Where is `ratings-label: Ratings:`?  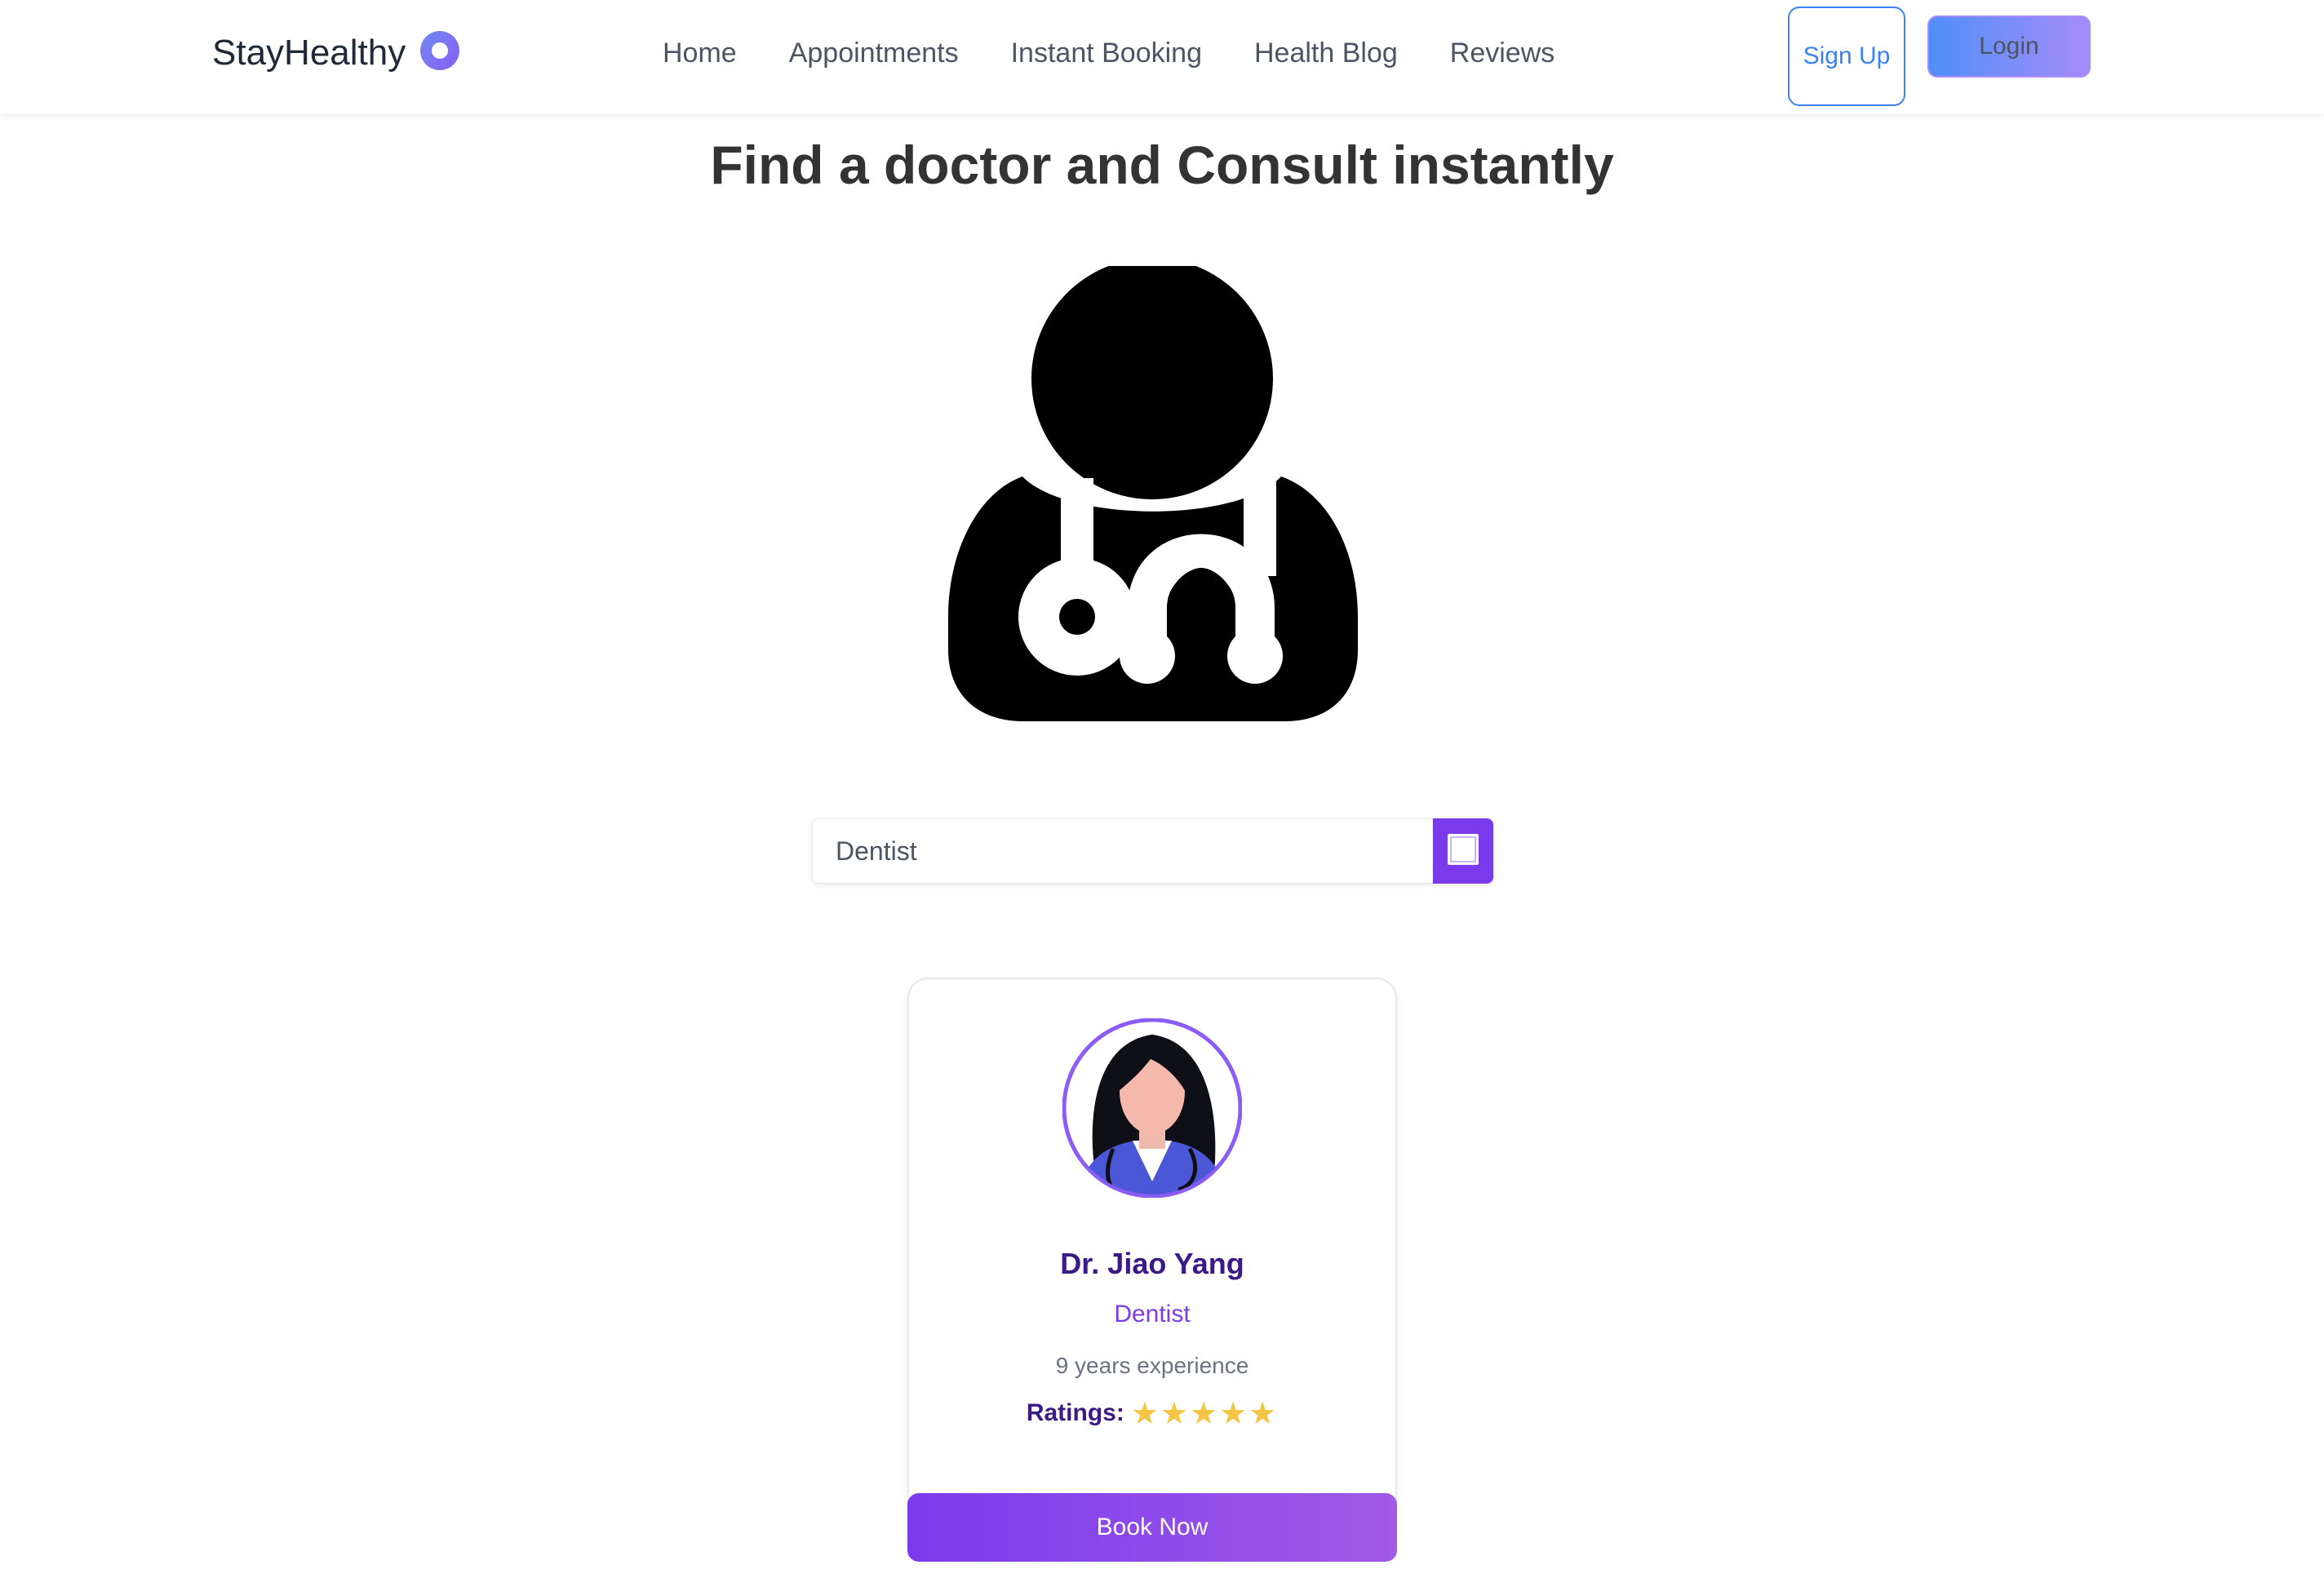
ratings-label: Ratings: is located at coordinates (1075, 1412).